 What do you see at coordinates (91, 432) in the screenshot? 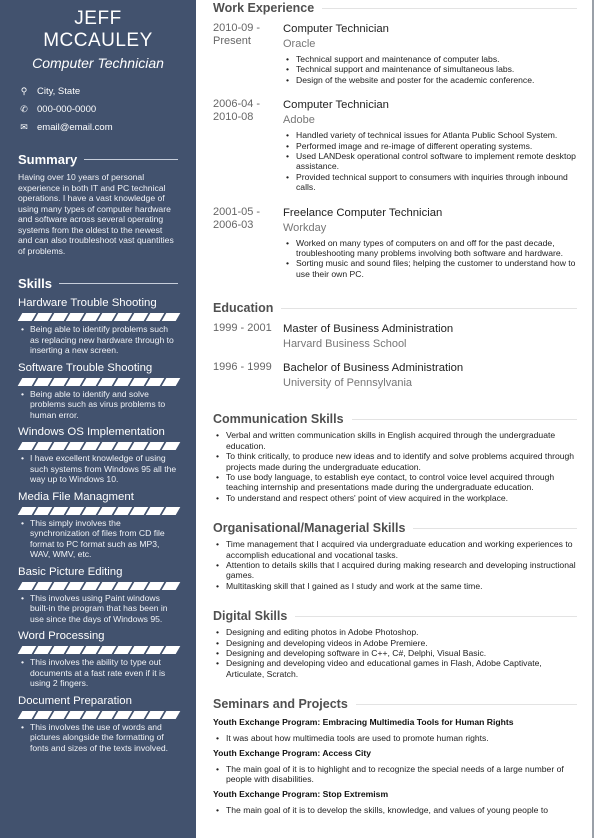
I see `skill-name: Windows OS Implementation` at bounding box center [91, 432].